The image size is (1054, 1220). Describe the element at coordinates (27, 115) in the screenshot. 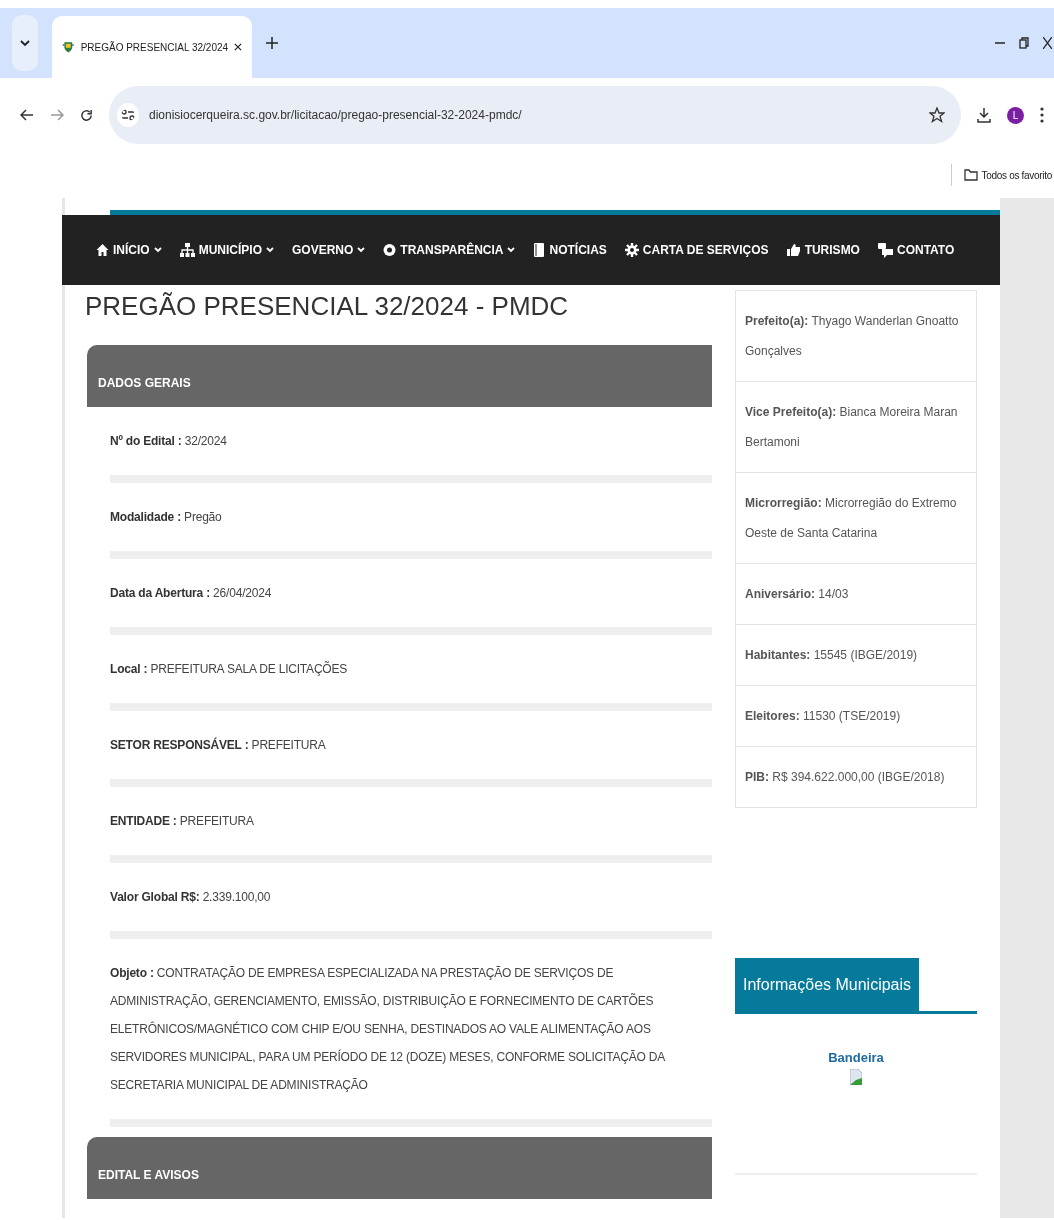

I see `back-arrow-icon` at that location.